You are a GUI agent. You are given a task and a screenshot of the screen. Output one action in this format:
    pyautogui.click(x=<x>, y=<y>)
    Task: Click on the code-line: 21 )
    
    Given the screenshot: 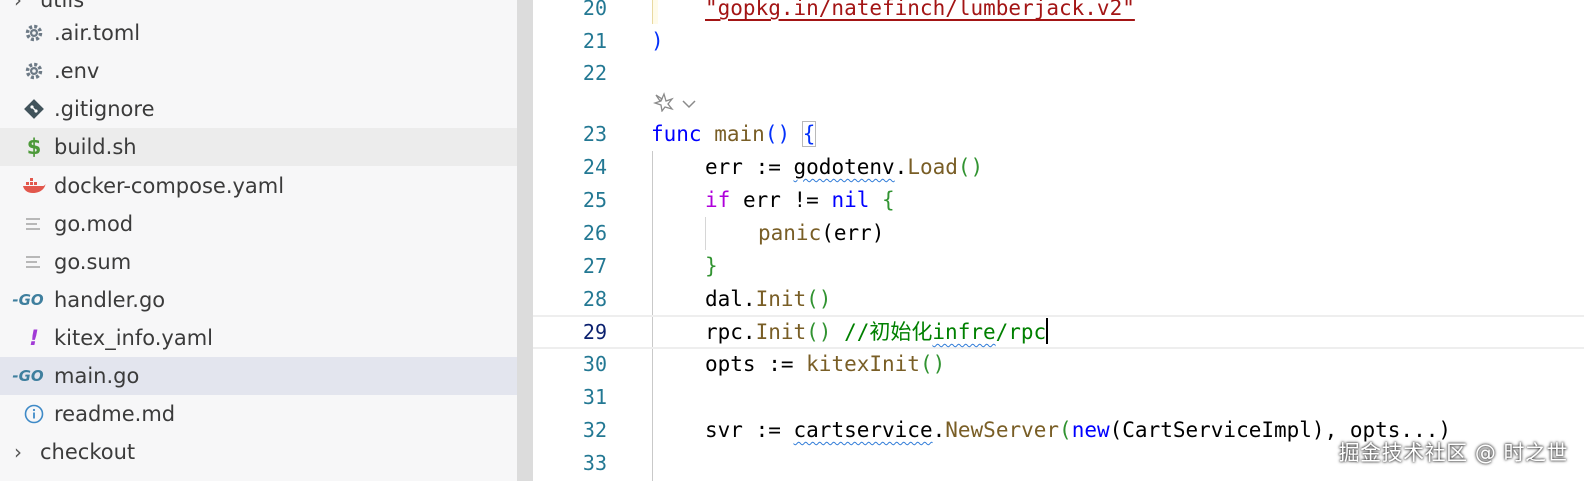 What is the action you would take?
    pyautogui.click(x=1058, y=41)
    